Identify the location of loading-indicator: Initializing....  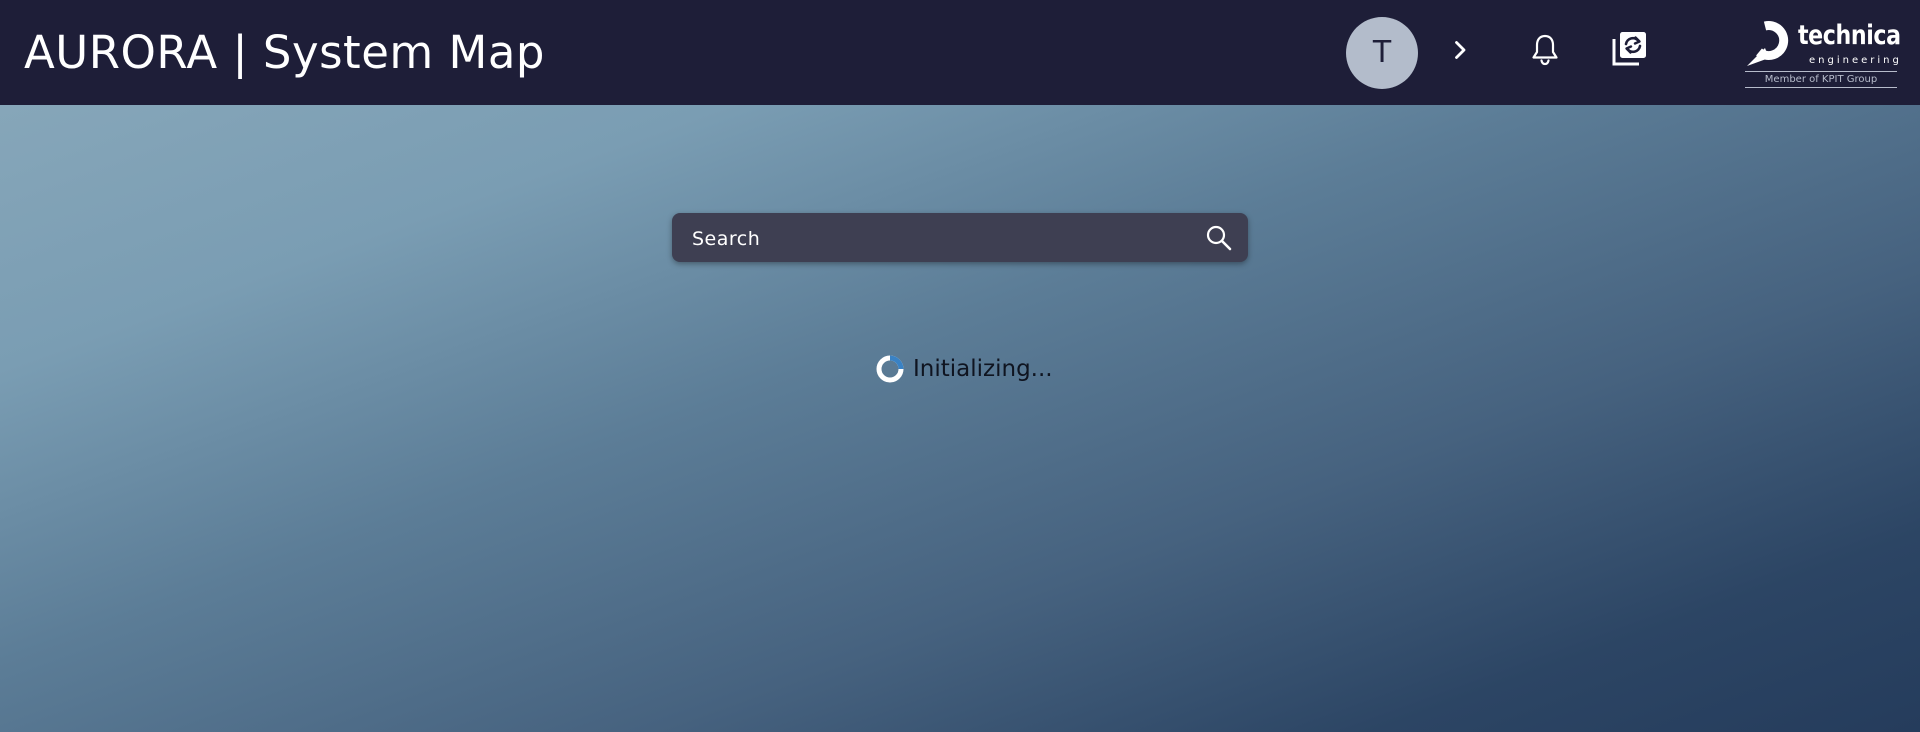
(964, 369).